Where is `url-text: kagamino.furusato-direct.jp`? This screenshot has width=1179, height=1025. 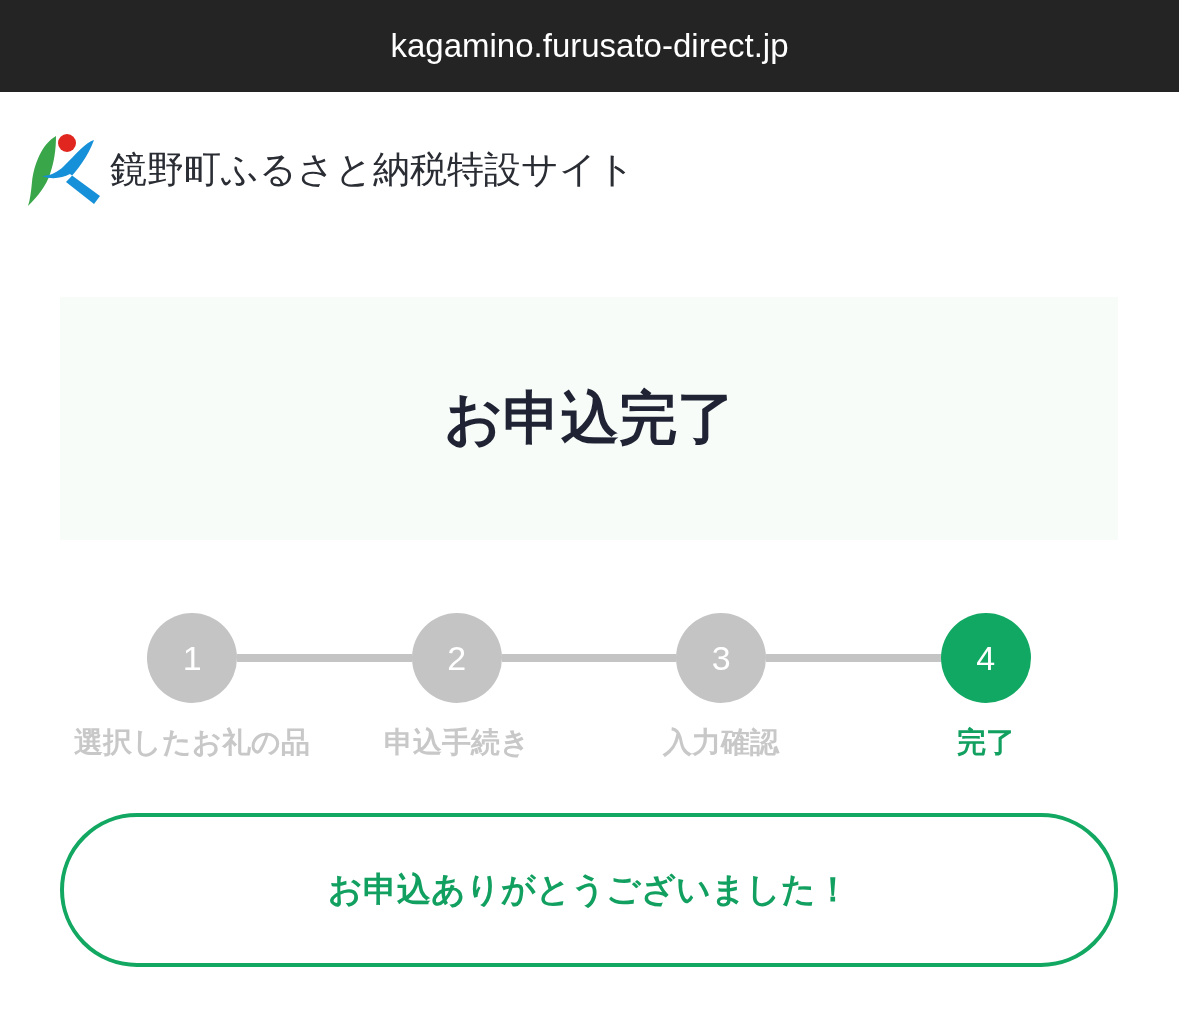 url-text: kagamino.furusato-direct.jp is located at coordinates (589, 46).